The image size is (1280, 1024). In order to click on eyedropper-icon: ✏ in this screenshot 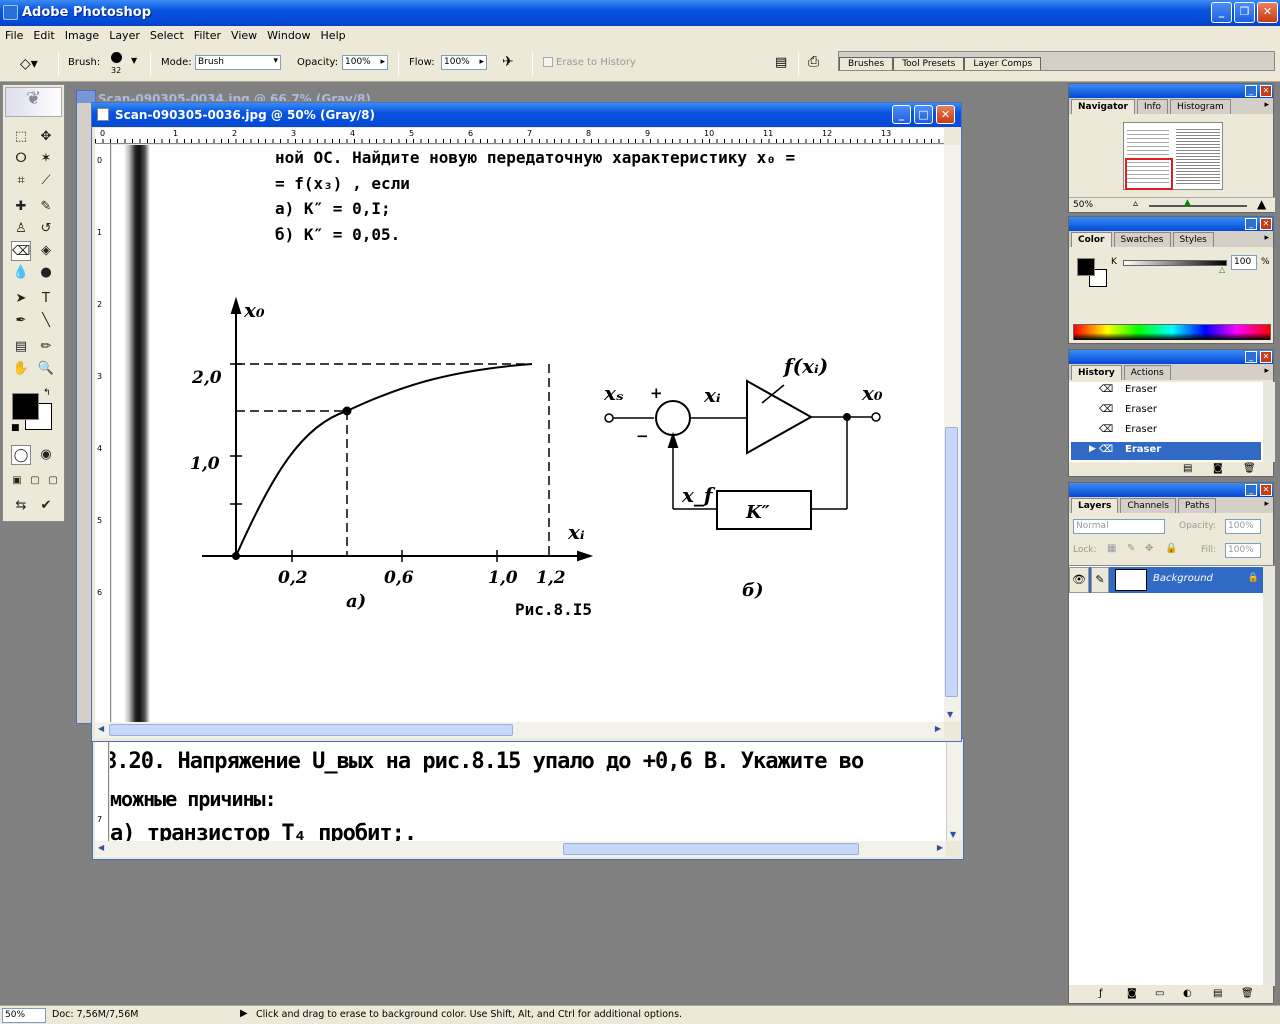, I will do `click(46, 347)`.